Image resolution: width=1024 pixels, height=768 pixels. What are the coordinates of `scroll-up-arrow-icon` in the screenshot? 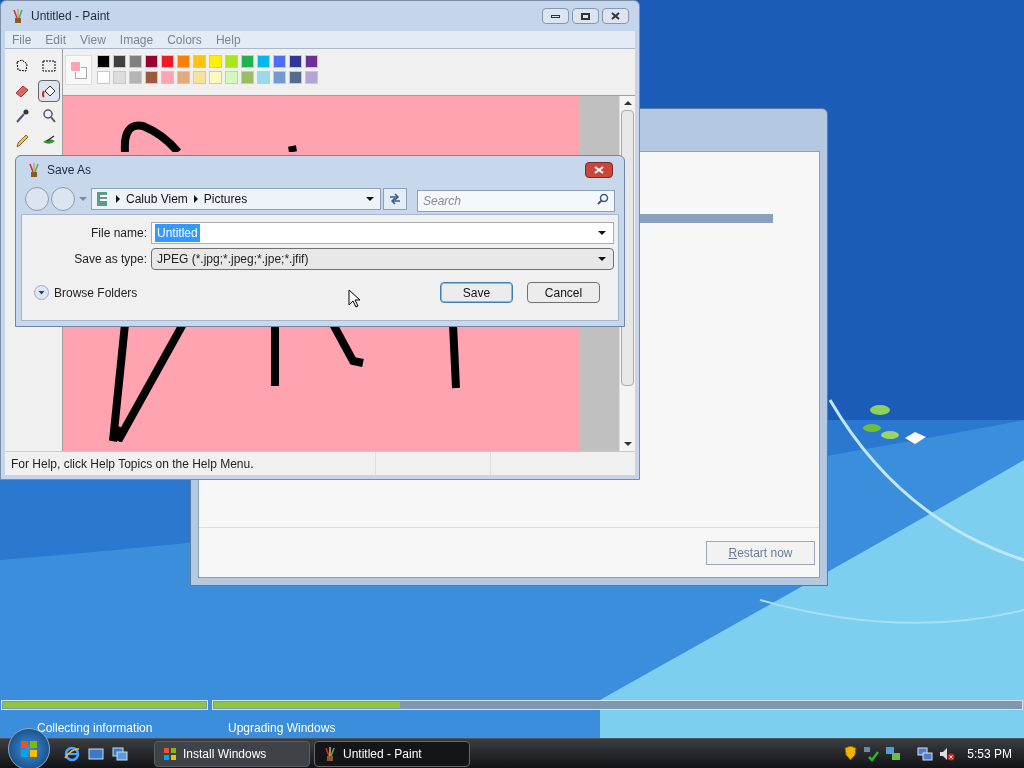 It's located at (627, 103).